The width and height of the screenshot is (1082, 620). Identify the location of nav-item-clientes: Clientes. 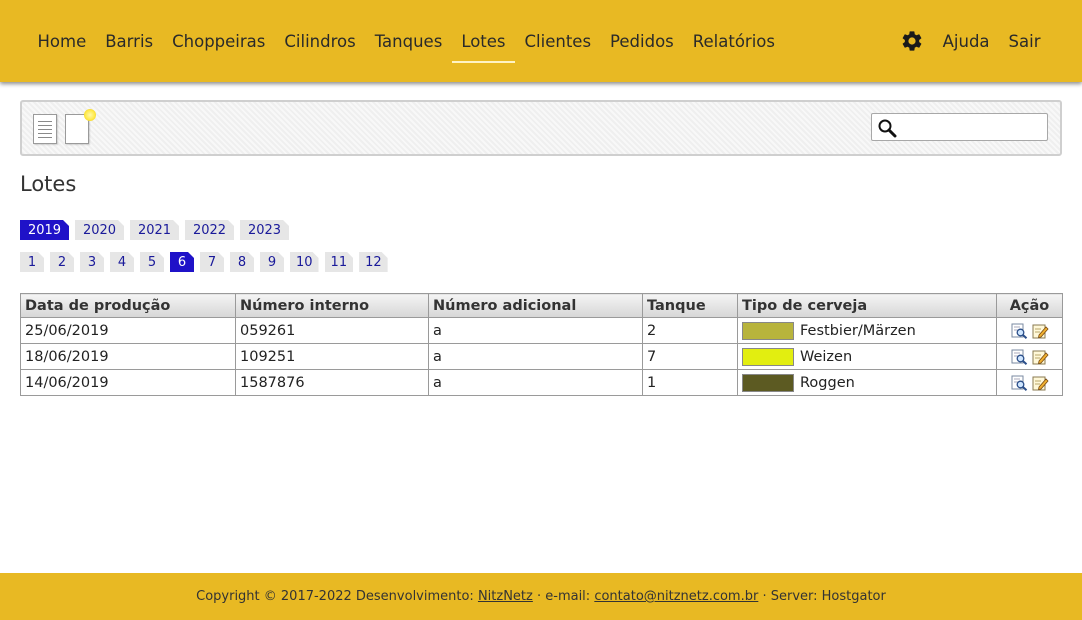
(558, 41).